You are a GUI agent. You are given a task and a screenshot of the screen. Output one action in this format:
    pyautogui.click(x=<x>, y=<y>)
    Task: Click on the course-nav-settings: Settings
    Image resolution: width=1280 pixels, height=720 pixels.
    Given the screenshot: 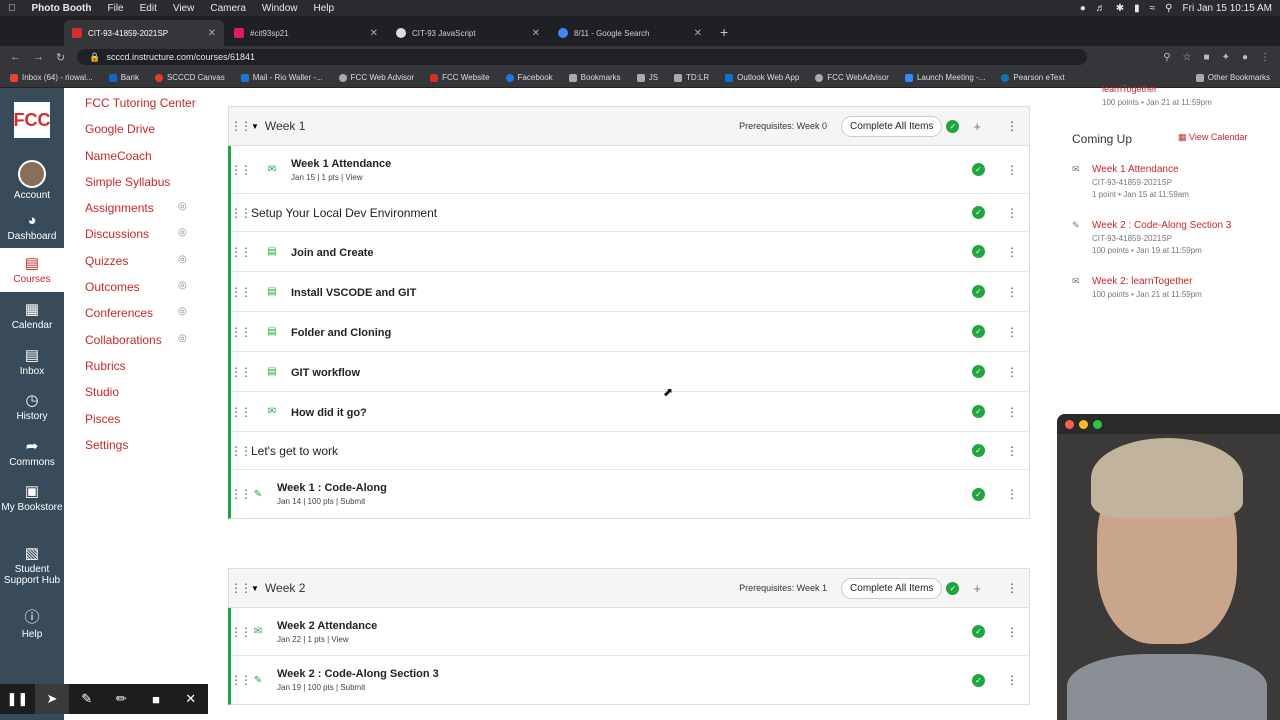 What is the action you would take?
    pyautogui.click(x=106, y=445)
    